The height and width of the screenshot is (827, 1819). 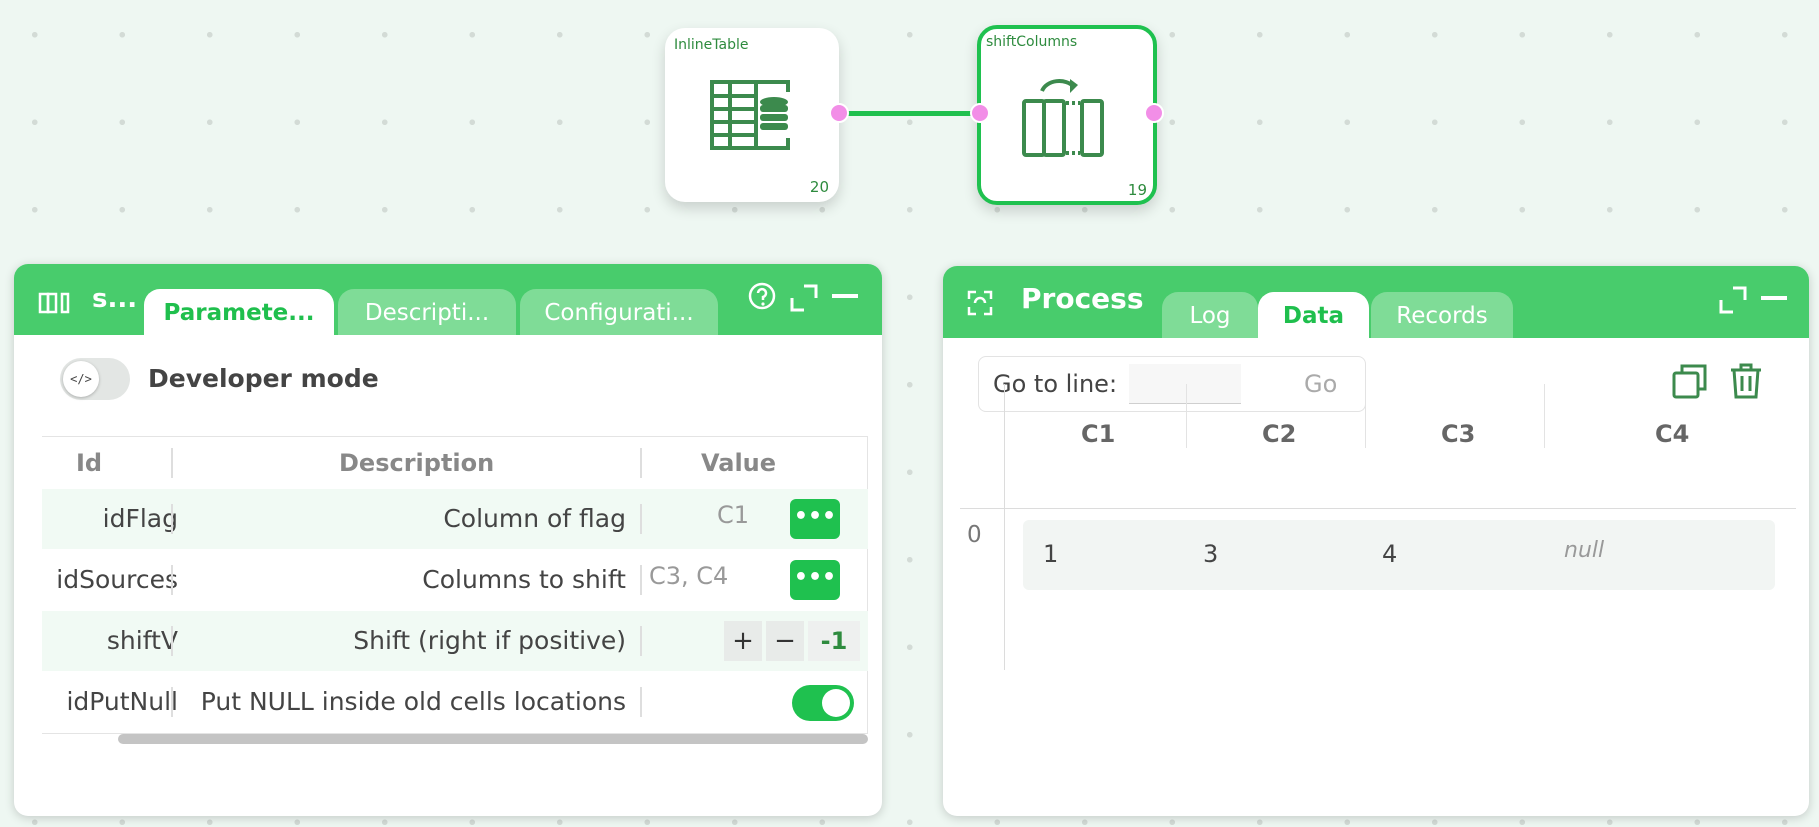 I want to click on param-description: Put NULL inside old cells locations, so click(x=413, y=701).